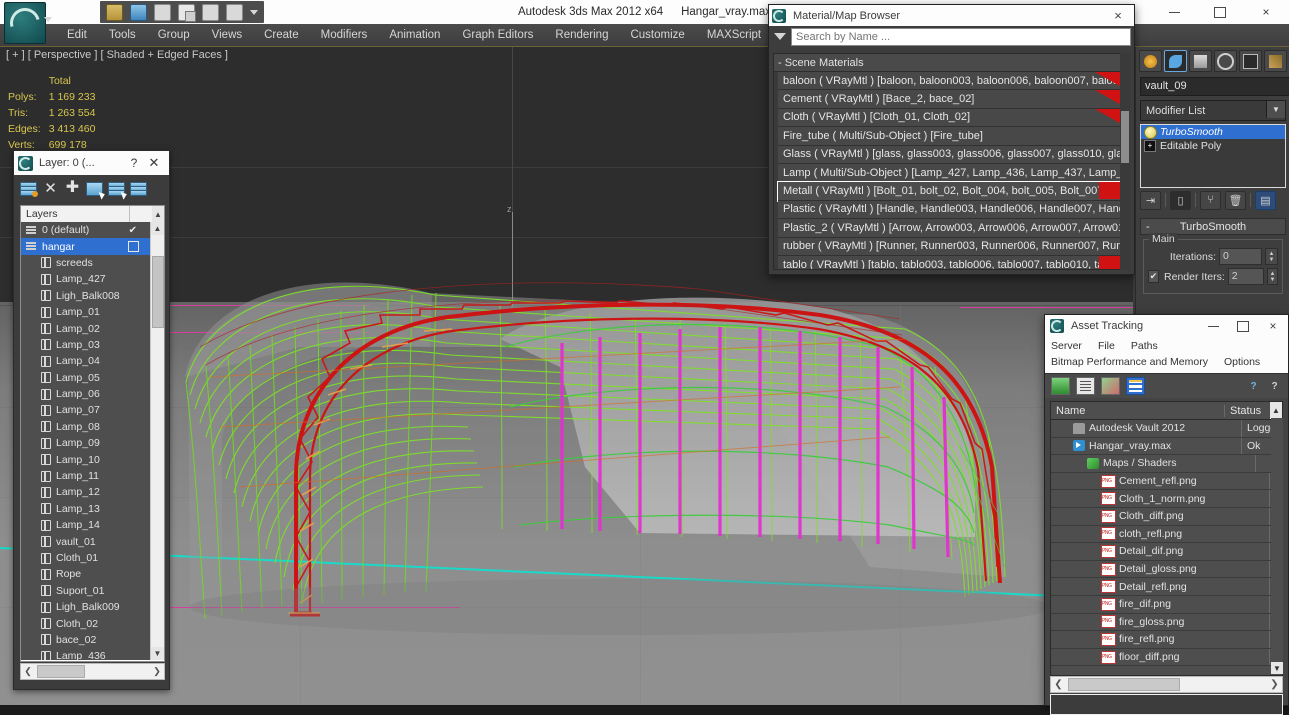 The height and width of the screenshot is (715, 1289). I want to click on asset-row: Cement_refl.pngFound, so click(1166, 481).